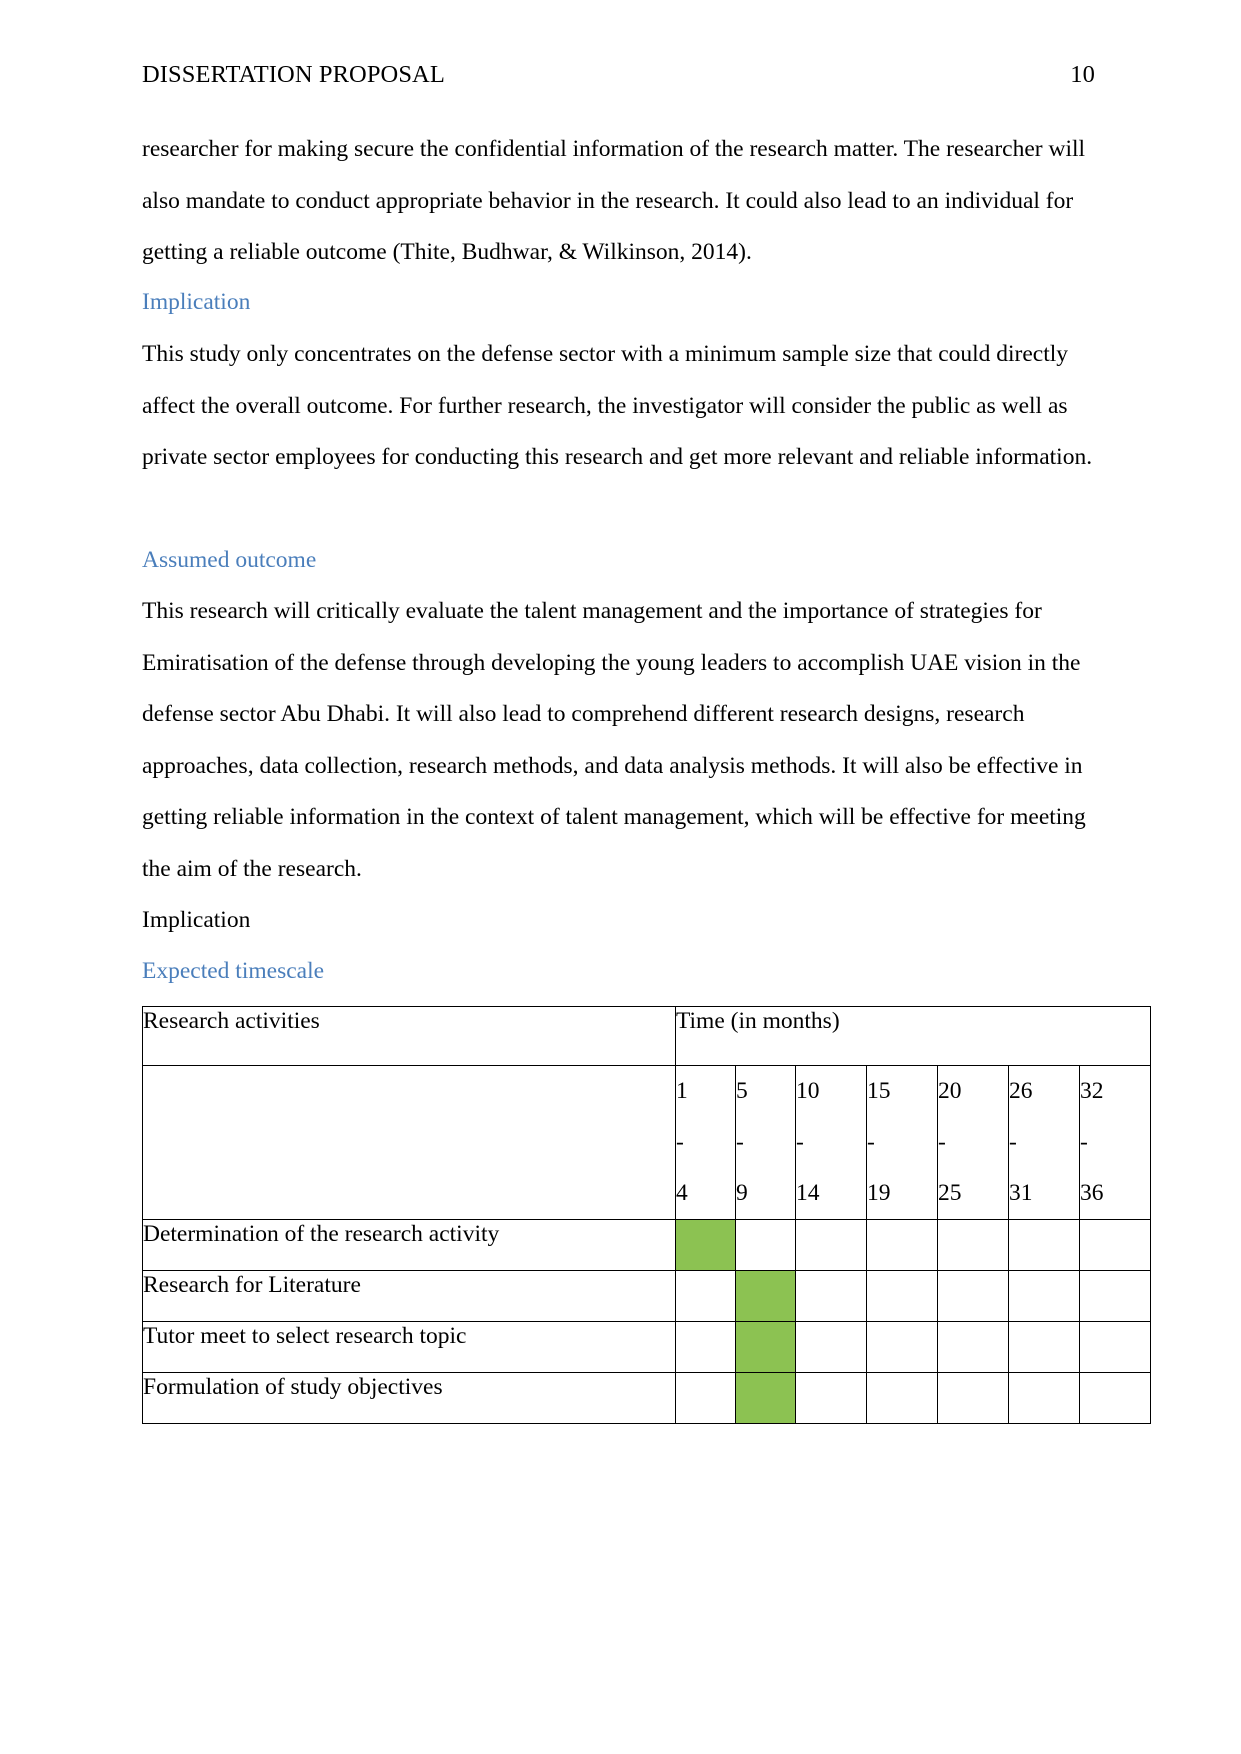  Describe the element at coordinates (682, 1193) in the screenshot. I see `month-range-end: 4` at that location.